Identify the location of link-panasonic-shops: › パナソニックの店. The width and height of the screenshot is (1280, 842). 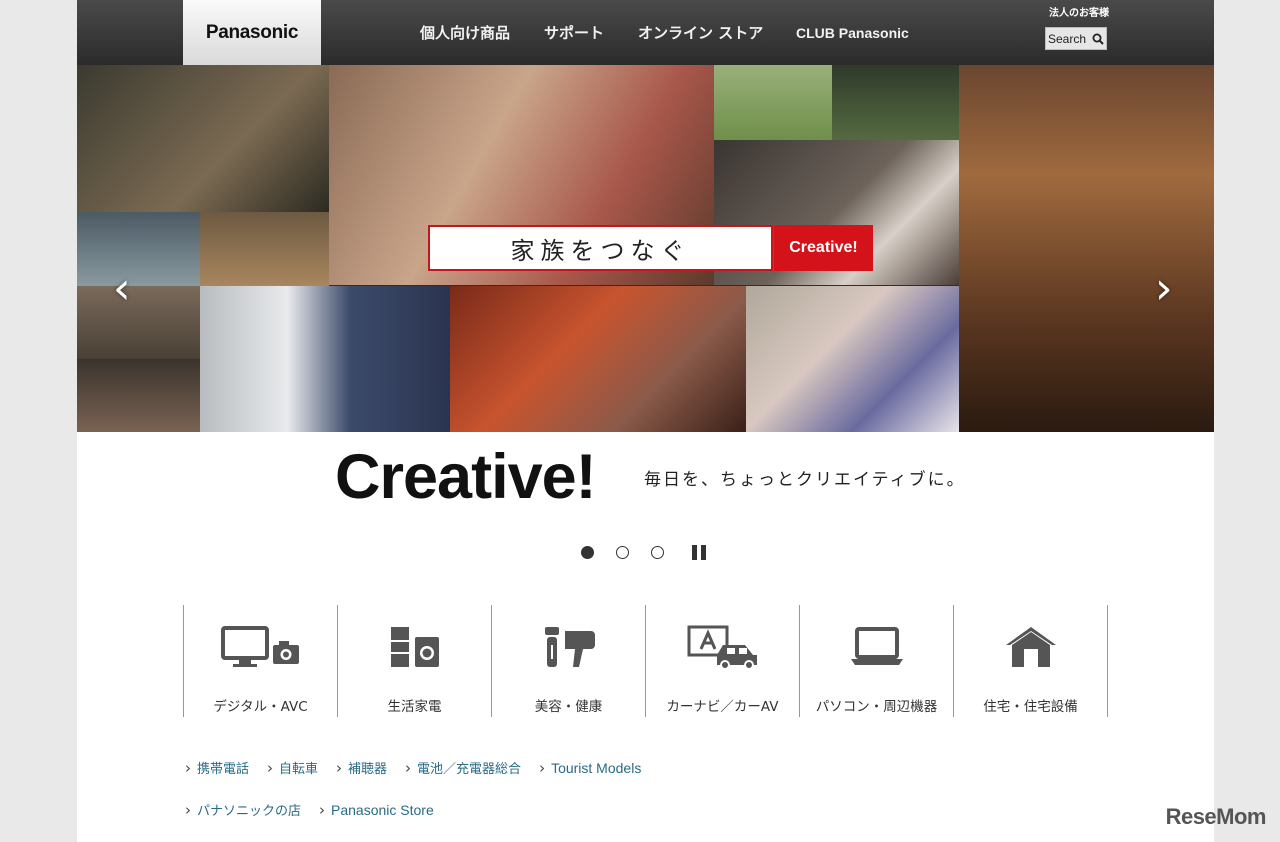
(243, 810).